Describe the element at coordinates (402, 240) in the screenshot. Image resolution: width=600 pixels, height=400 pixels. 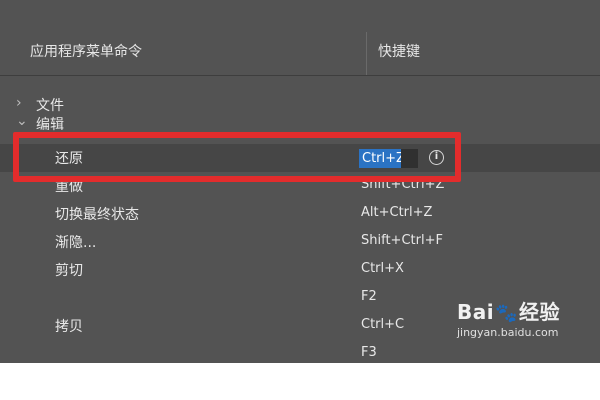
I see `shortcut-value: Shift+Ctrl+F` at that location.